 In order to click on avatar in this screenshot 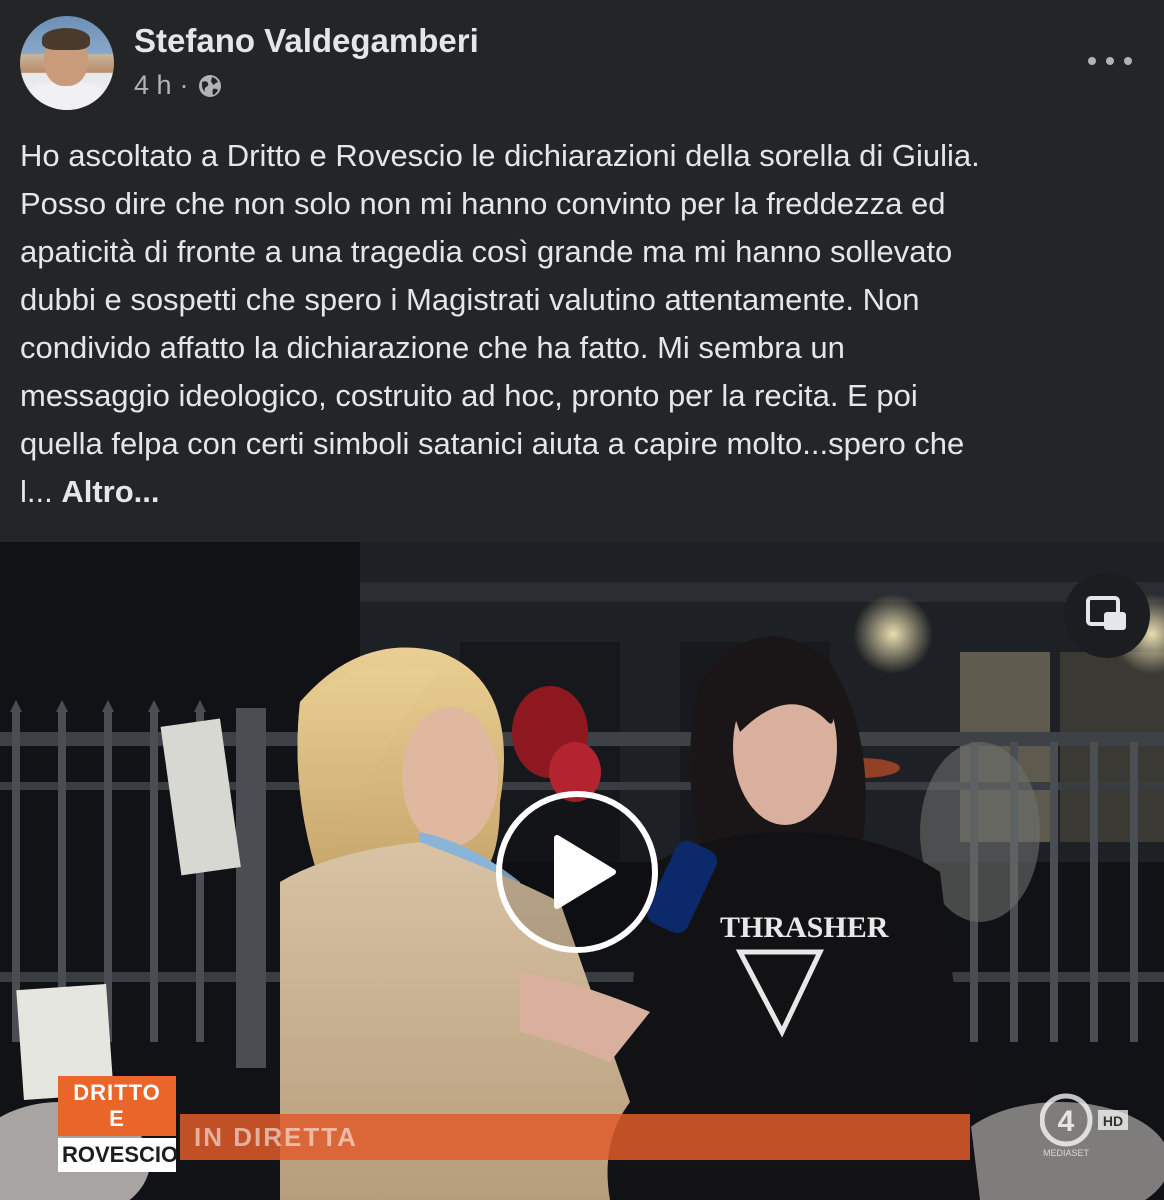, I will do `click(67, 63)`.